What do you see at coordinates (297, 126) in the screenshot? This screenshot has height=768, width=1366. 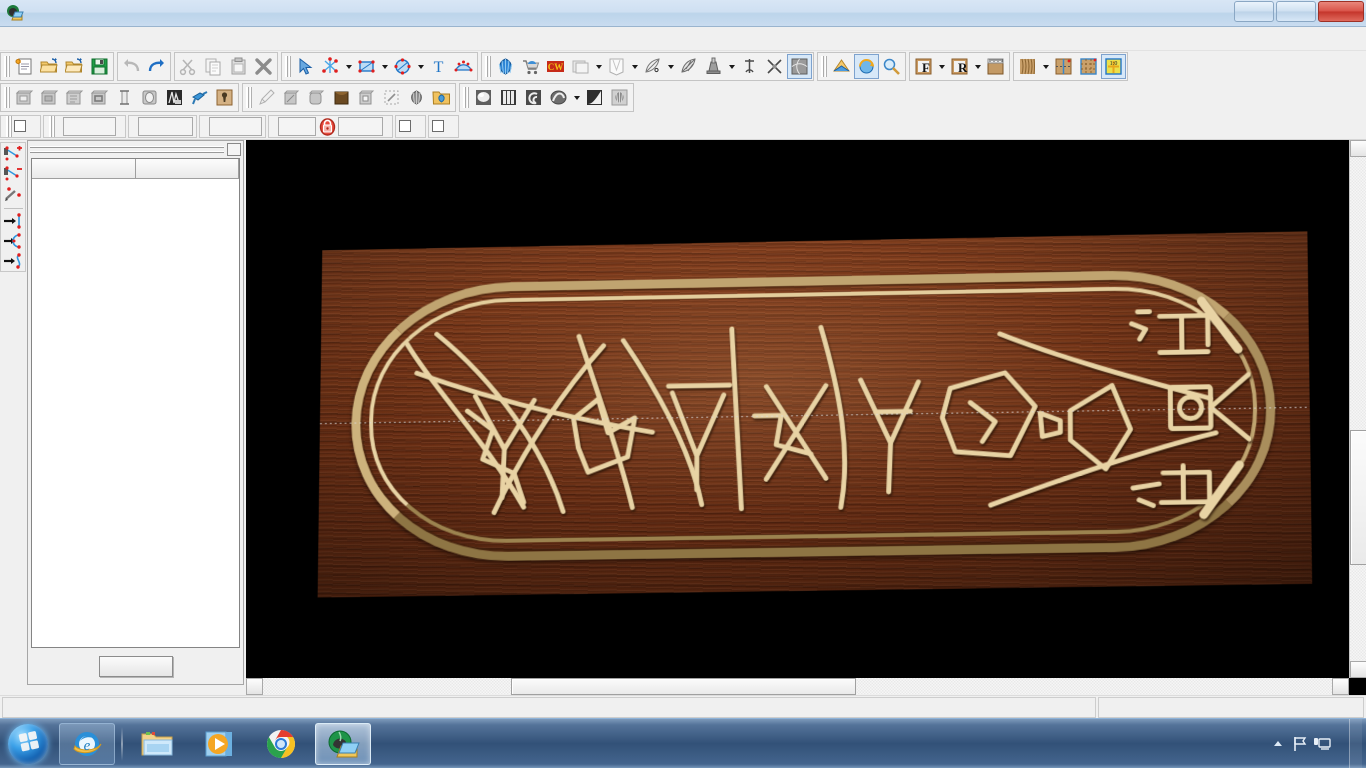 I see `size-width-input` at bounding box center [297, 126].